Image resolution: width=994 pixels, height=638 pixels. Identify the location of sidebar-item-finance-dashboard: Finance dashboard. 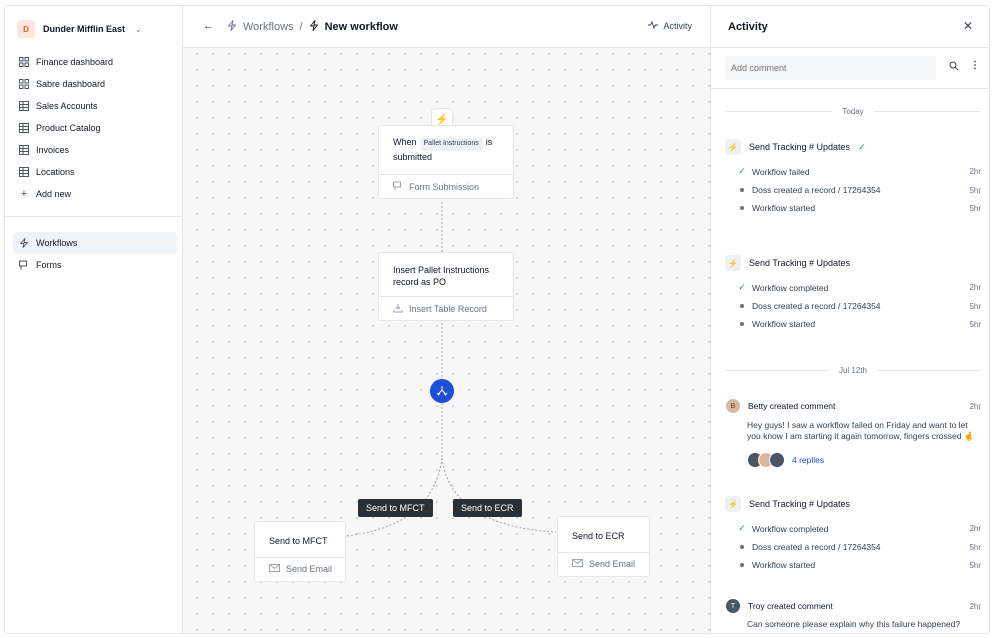
(95, 62).